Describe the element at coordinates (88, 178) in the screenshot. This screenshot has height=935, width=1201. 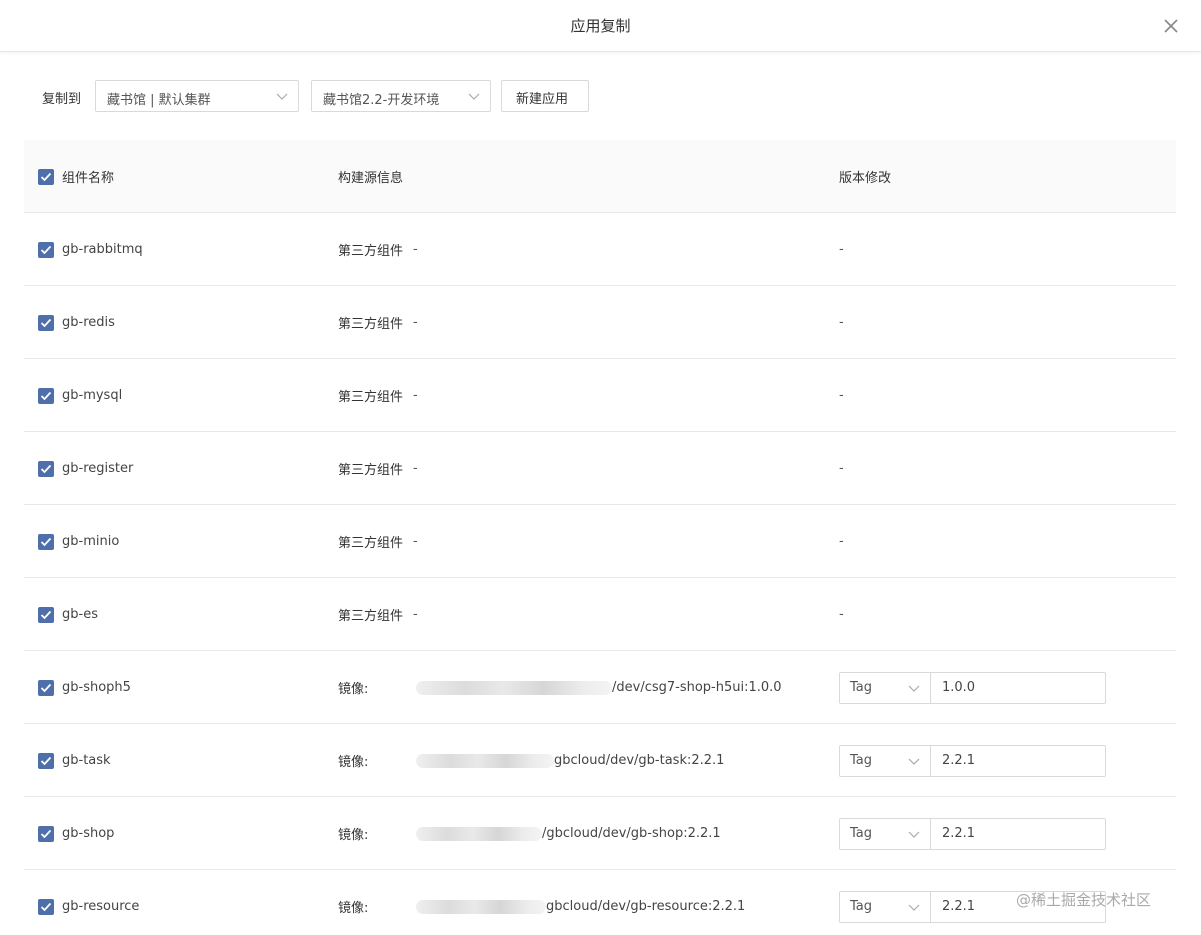
I see `header-name: 组件名称` at that location.